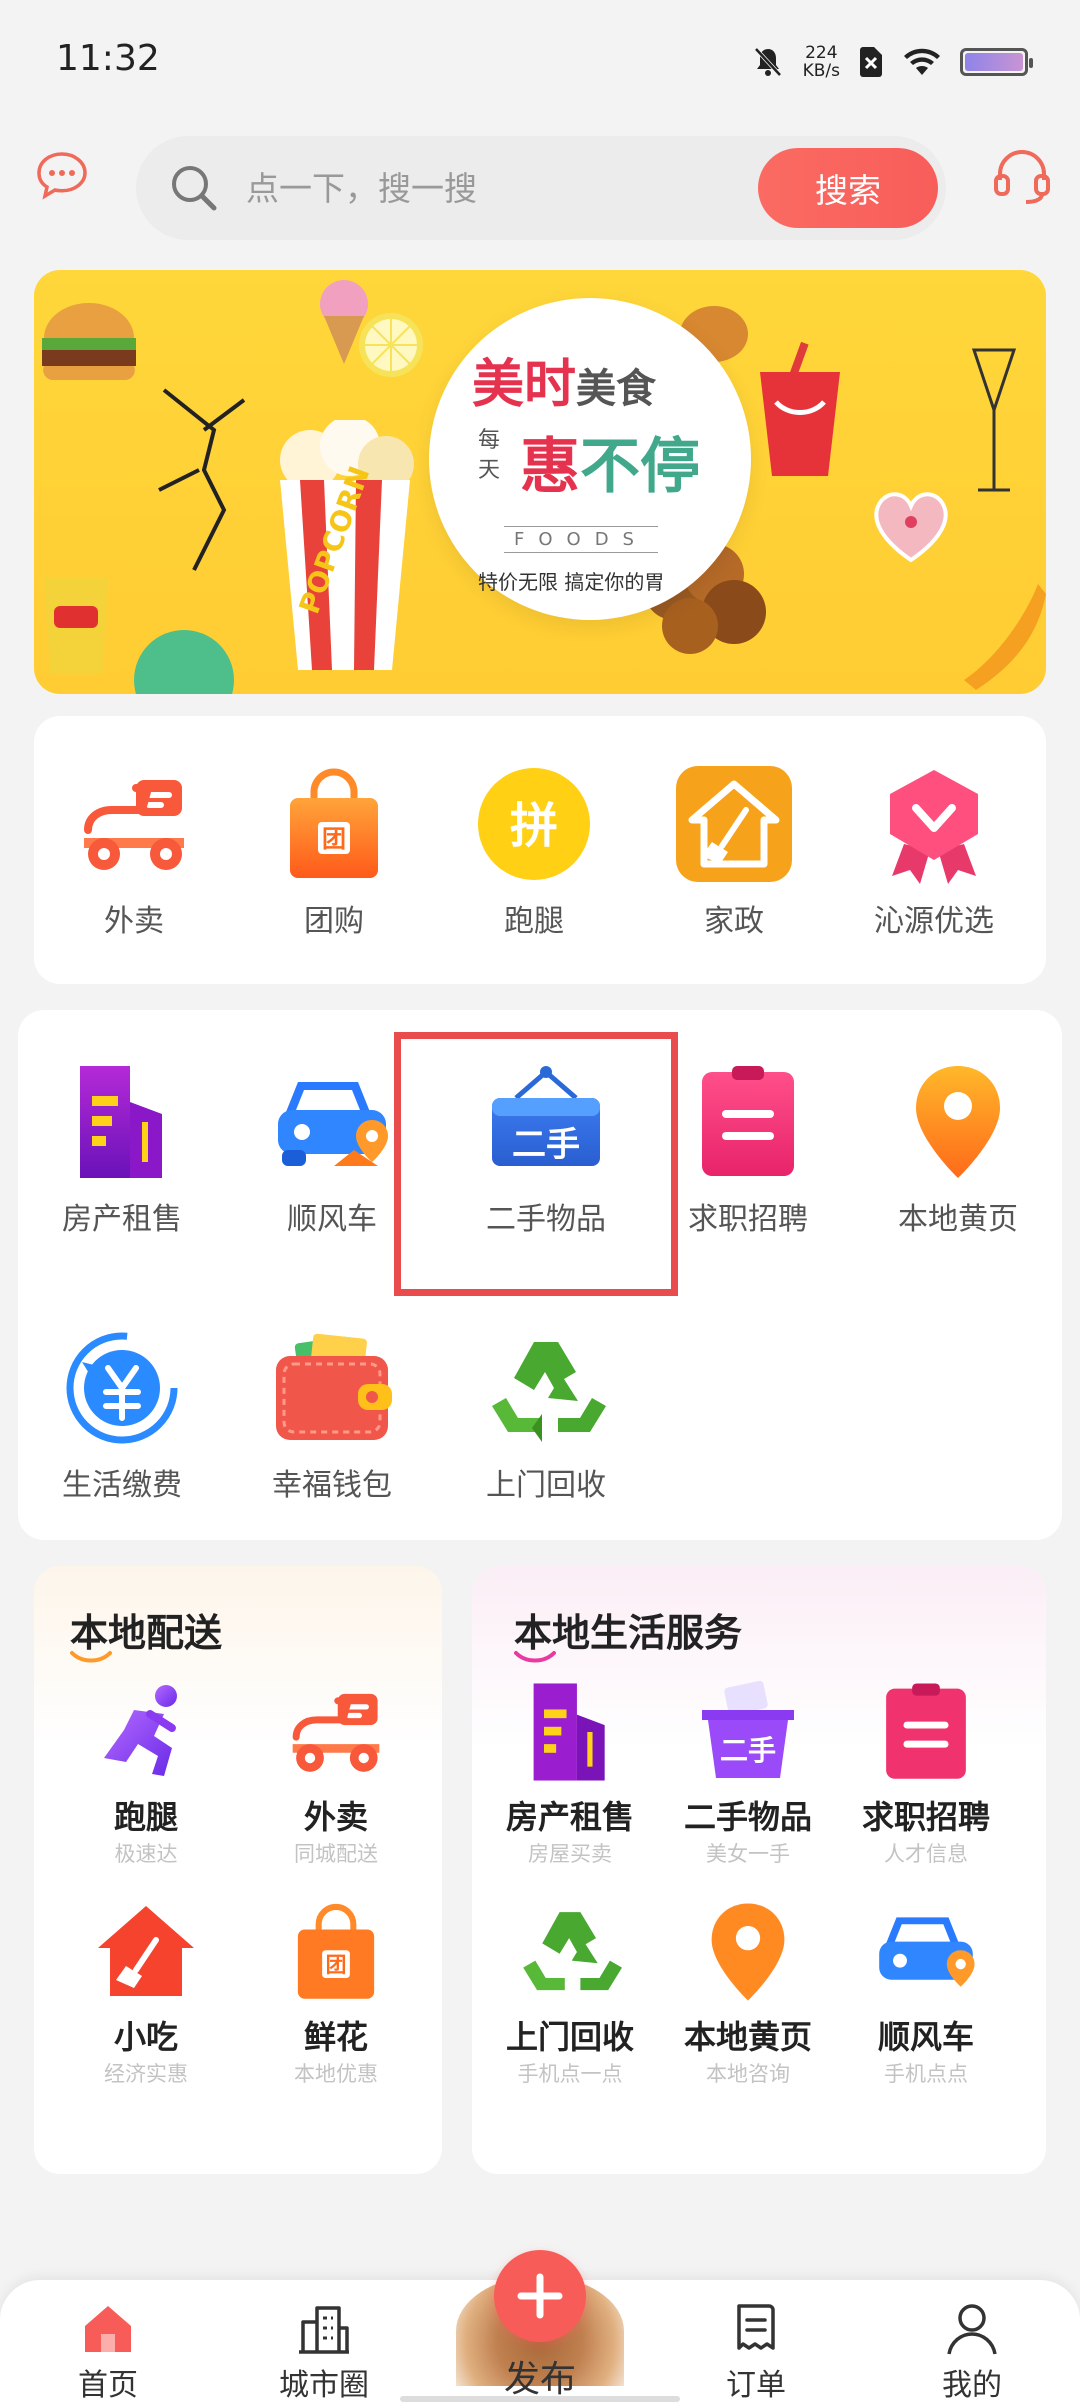 Image resolution: width=1080 pixels, height=2408 pixels. What do you see at coordinates (892, 62) in the screenshot?
I see `status-icons: 224 KB/s` at bounding box center [892, 62].